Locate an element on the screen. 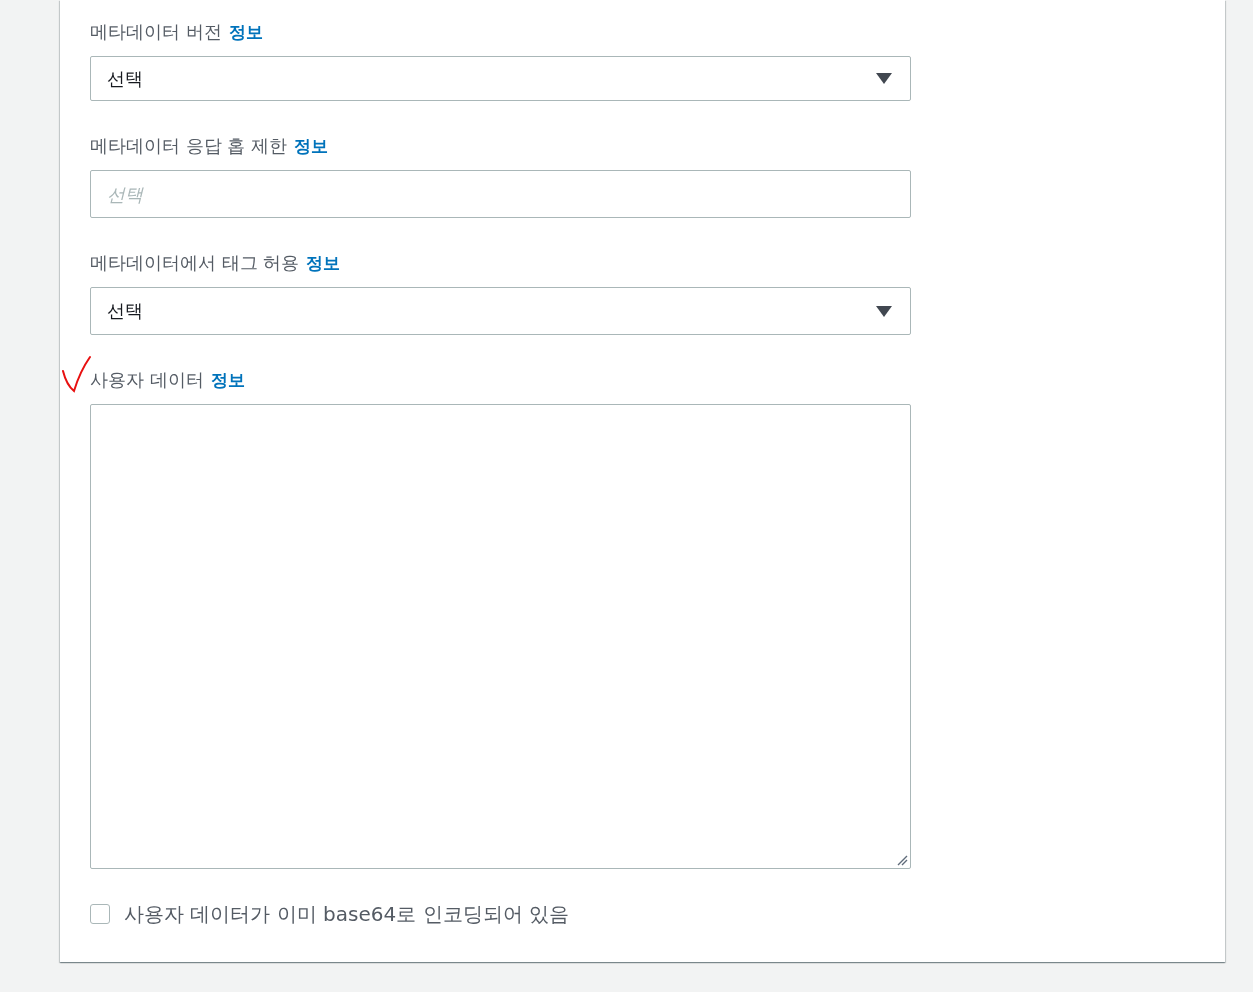  field-label: 메타데이터에서 태그 허용 is located at coordinates (195, 263).